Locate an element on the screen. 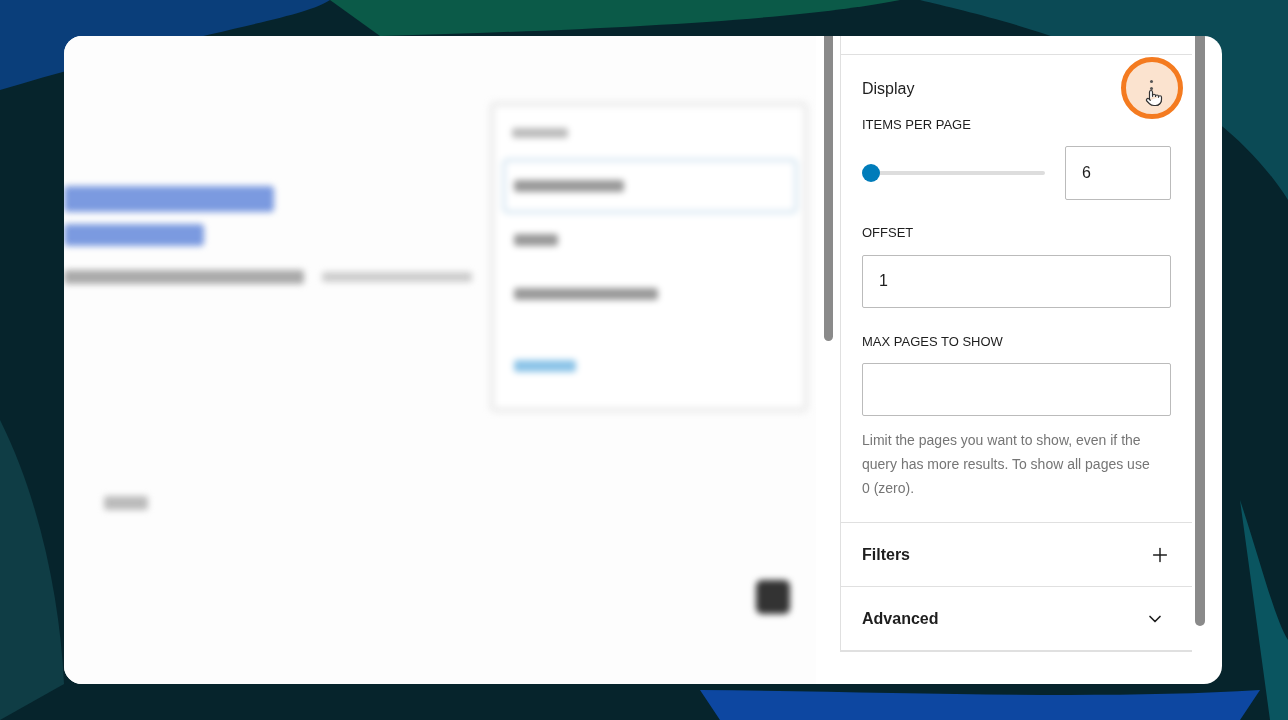  max-pages-input is located at coordinates (1016, 390).